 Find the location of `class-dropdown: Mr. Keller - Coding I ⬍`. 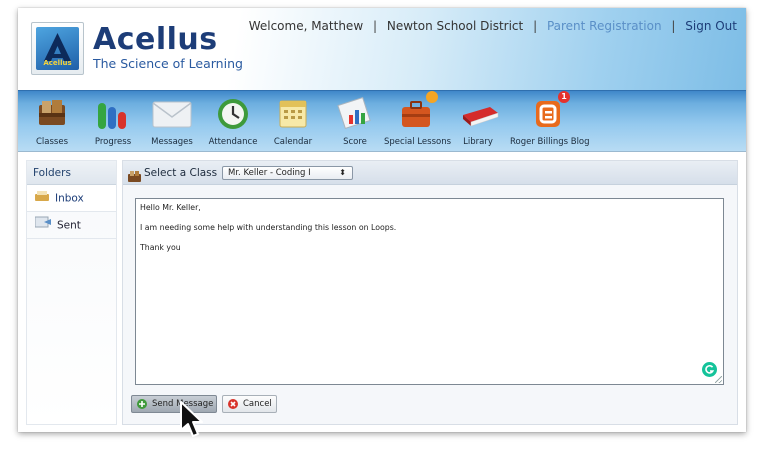

class-dropdown: Mr. Keller - Coding I ⬍ is located at coordinates (287, 173).